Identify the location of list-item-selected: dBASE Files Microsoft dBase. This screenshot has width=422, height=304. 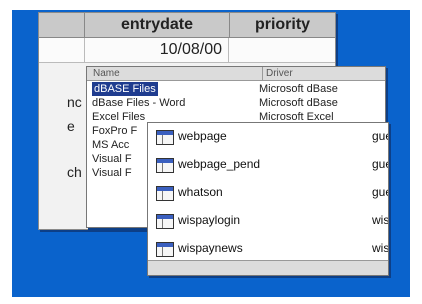
(236, 89).